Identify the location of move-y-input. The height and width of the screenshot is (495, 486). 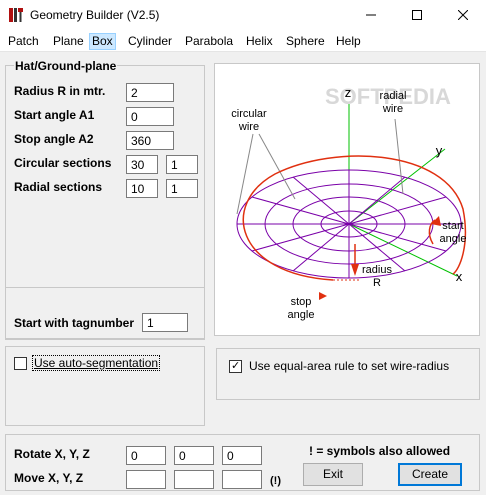
(194, 479).